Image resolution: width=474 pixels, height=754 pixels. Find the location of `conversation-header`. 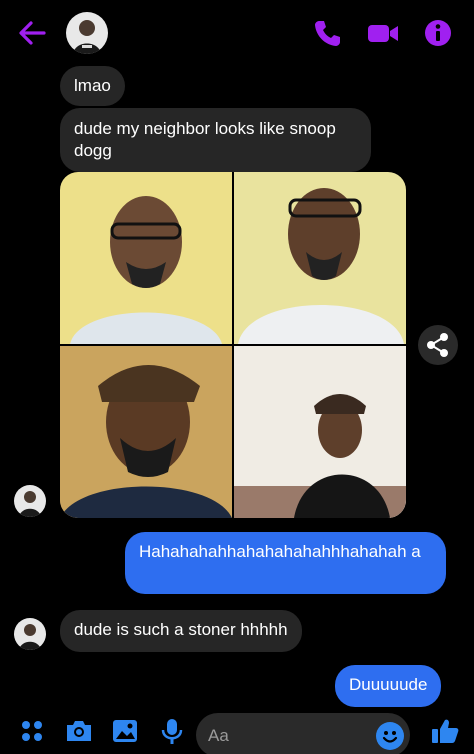

conversation-header is located at coordinates (237, 32).